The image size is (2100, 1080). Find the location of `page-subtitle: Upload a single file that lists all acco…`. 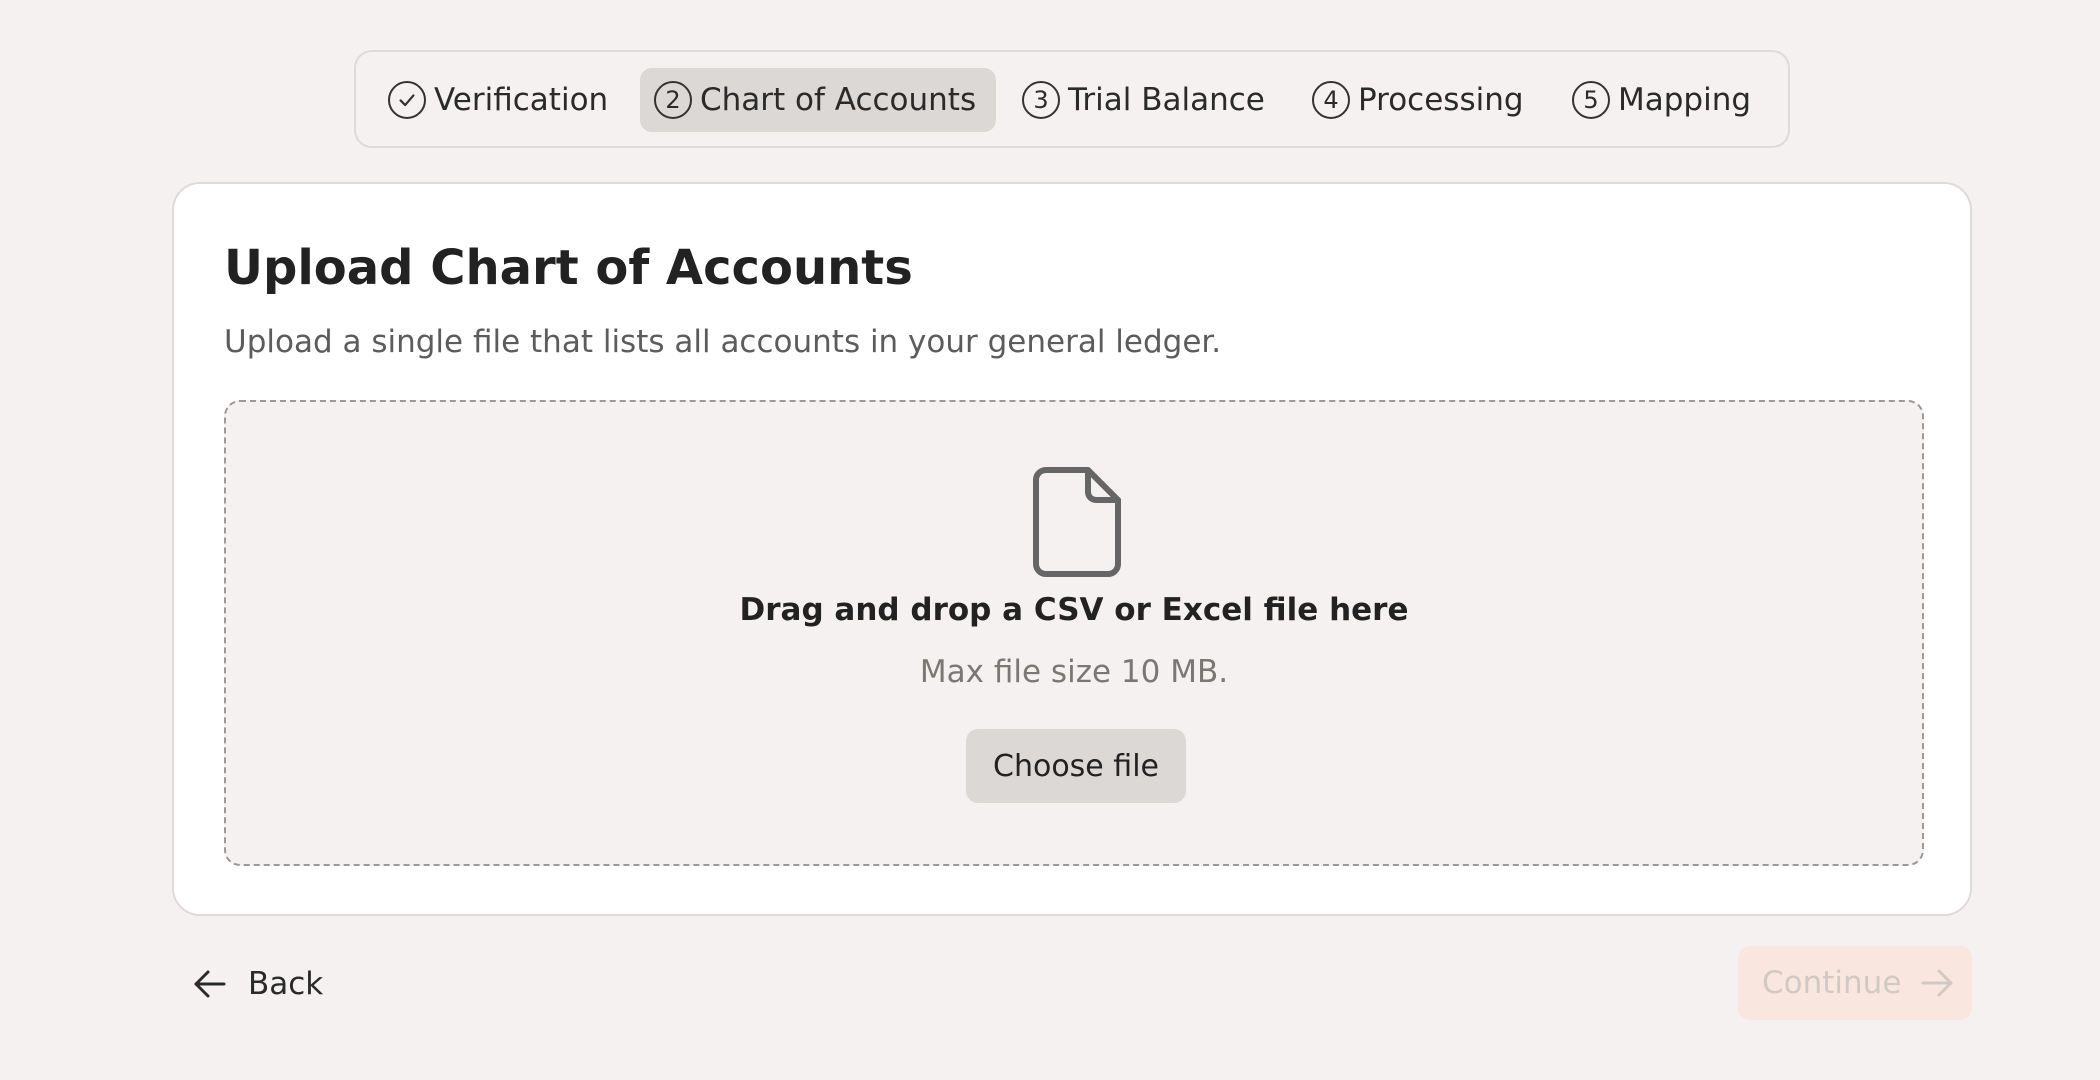

page-subtitle: Upload a single file that lists all acco… is located at coordinates (723, 342).